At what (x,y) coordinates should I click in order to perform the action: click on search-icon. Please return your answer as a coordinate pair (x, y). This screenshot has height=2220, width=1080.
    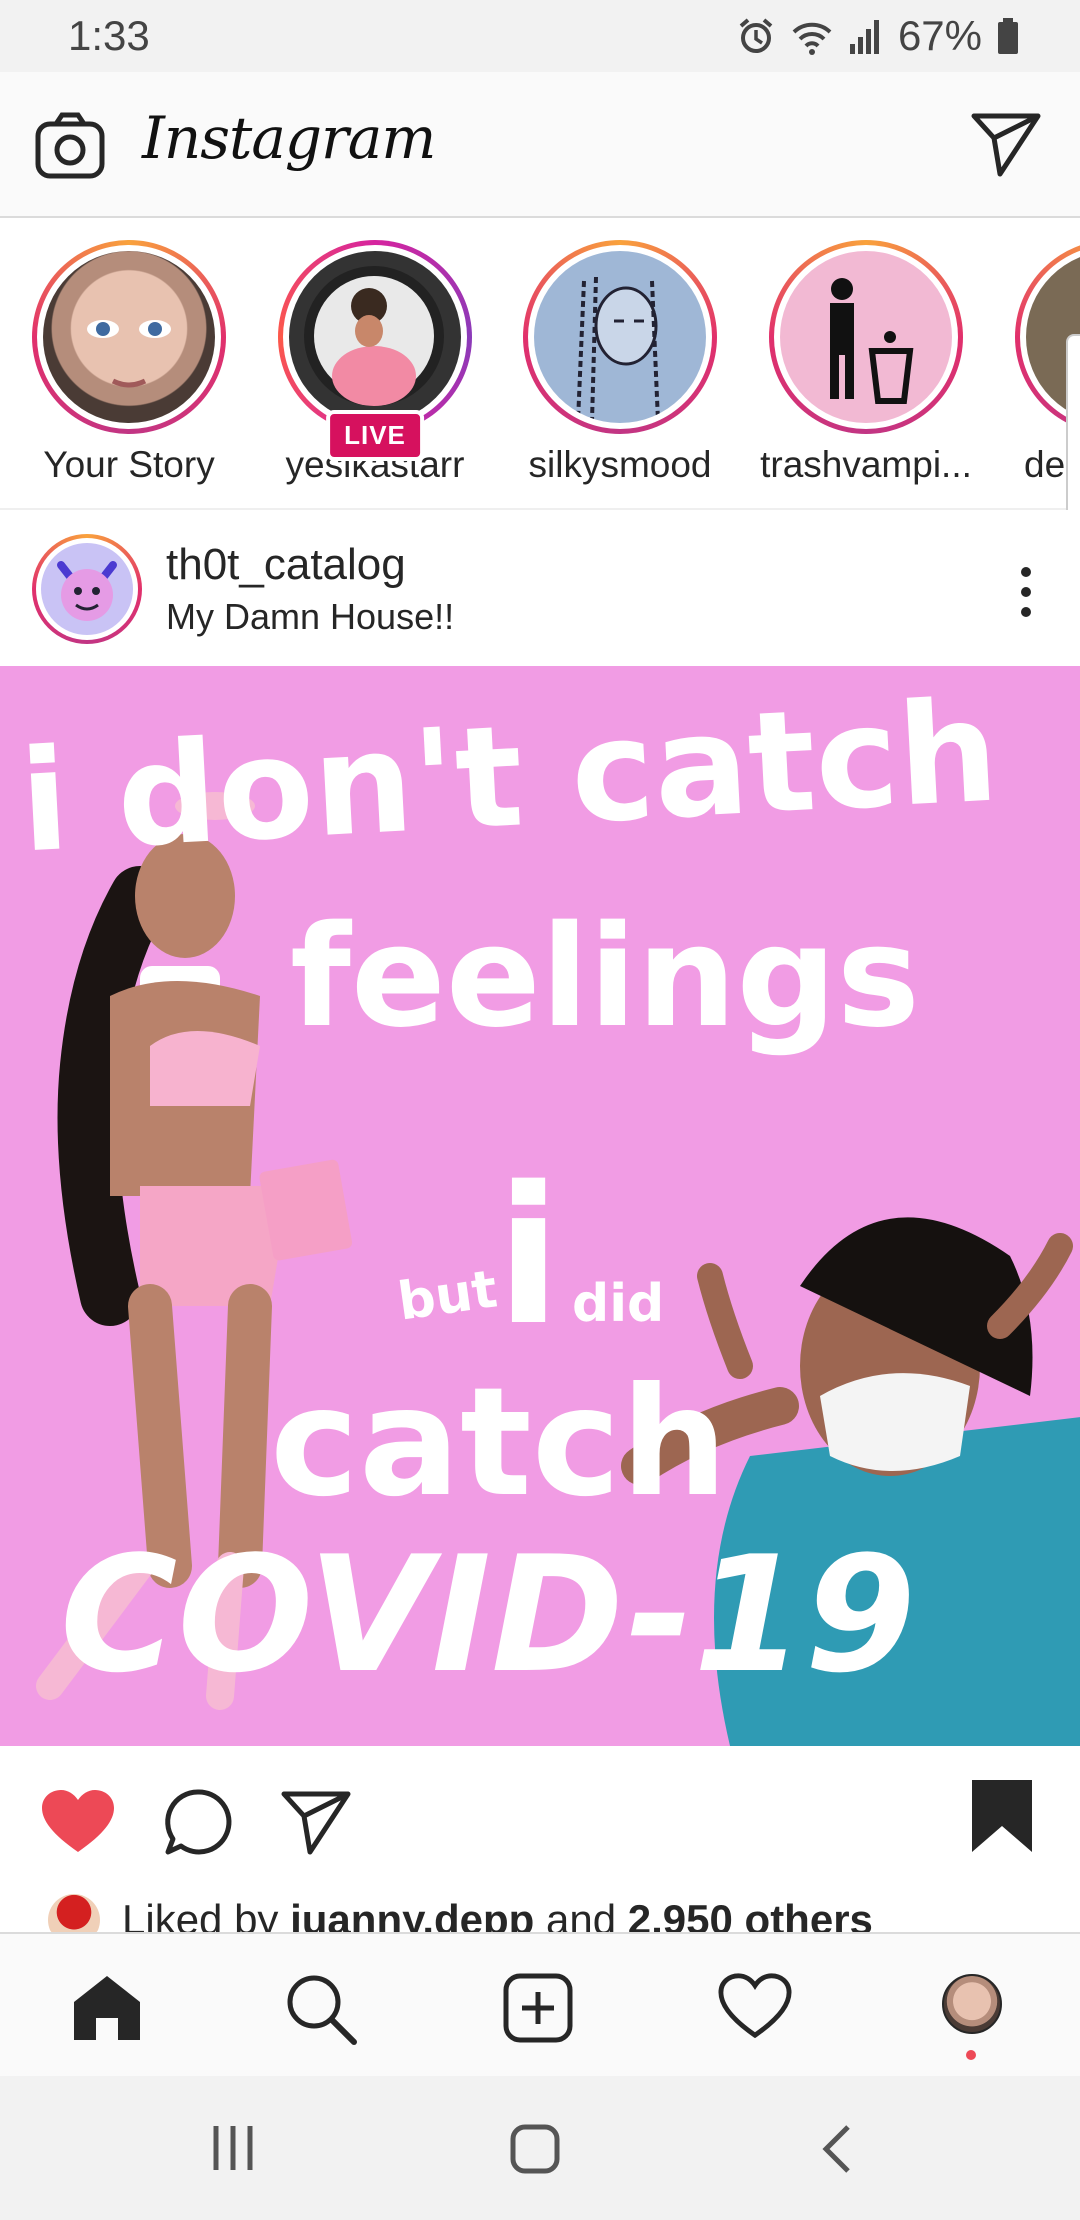
    Looking at the image, I should click on (321, 2011).